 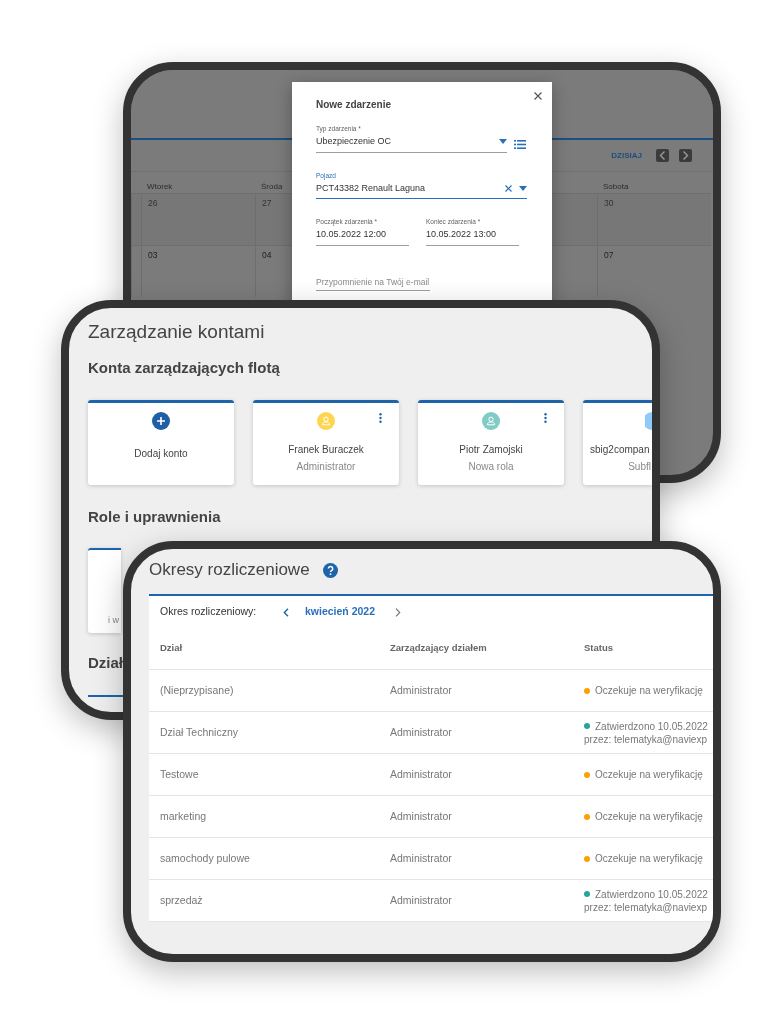 What do you see at coordinates (106, 663) in the screenshot?
I see `section-title: Dział` at bounding box center [106, 663].